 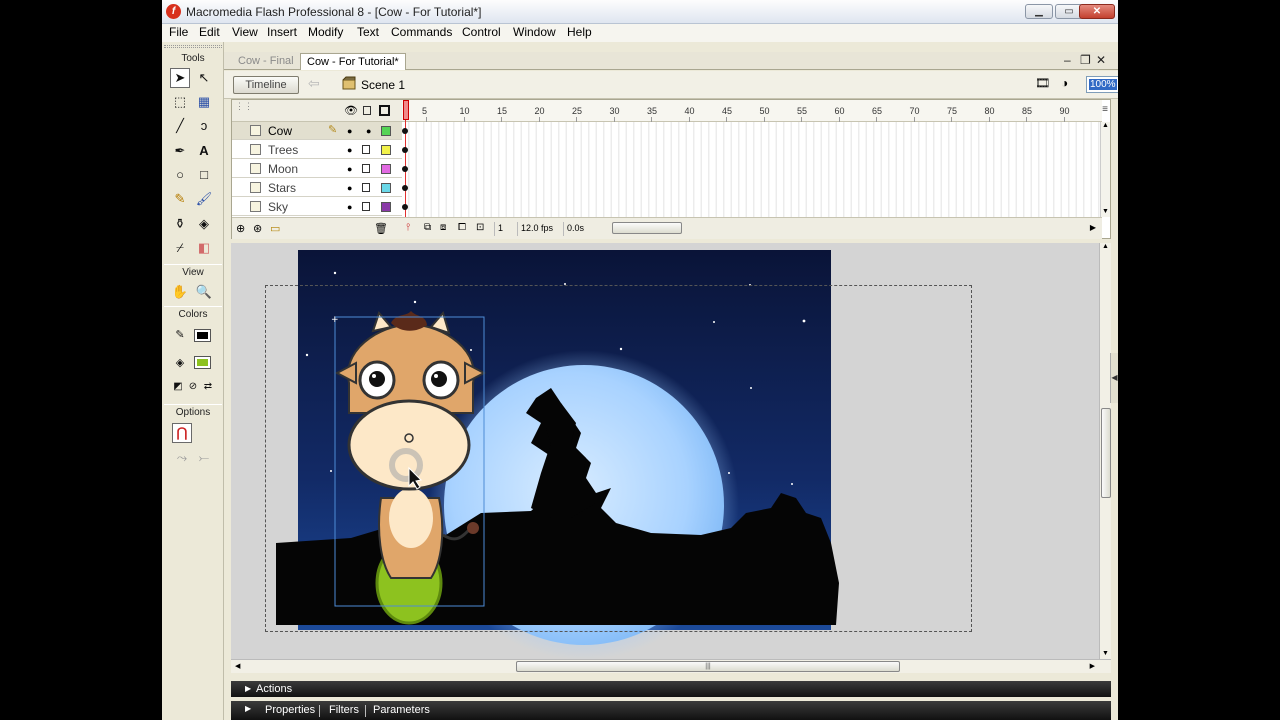 I want to click on layer-name: Sky, so click(x=278, y=207).